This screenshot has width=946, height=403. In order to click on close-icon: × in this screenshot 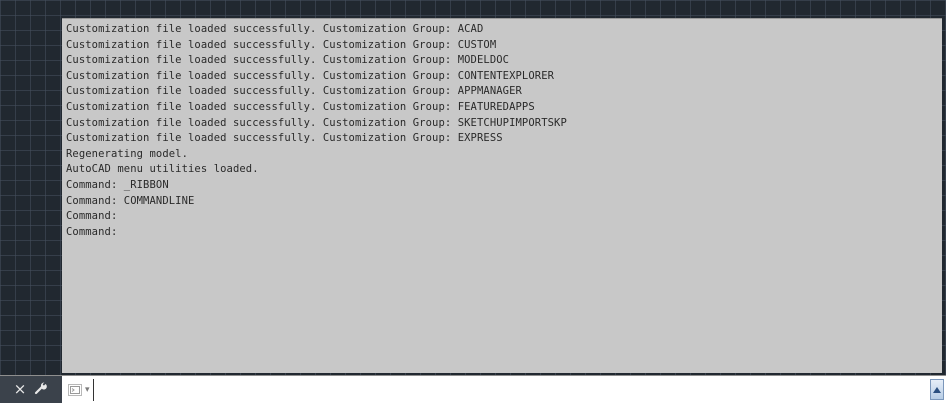, I will do `click(20, 389)`.